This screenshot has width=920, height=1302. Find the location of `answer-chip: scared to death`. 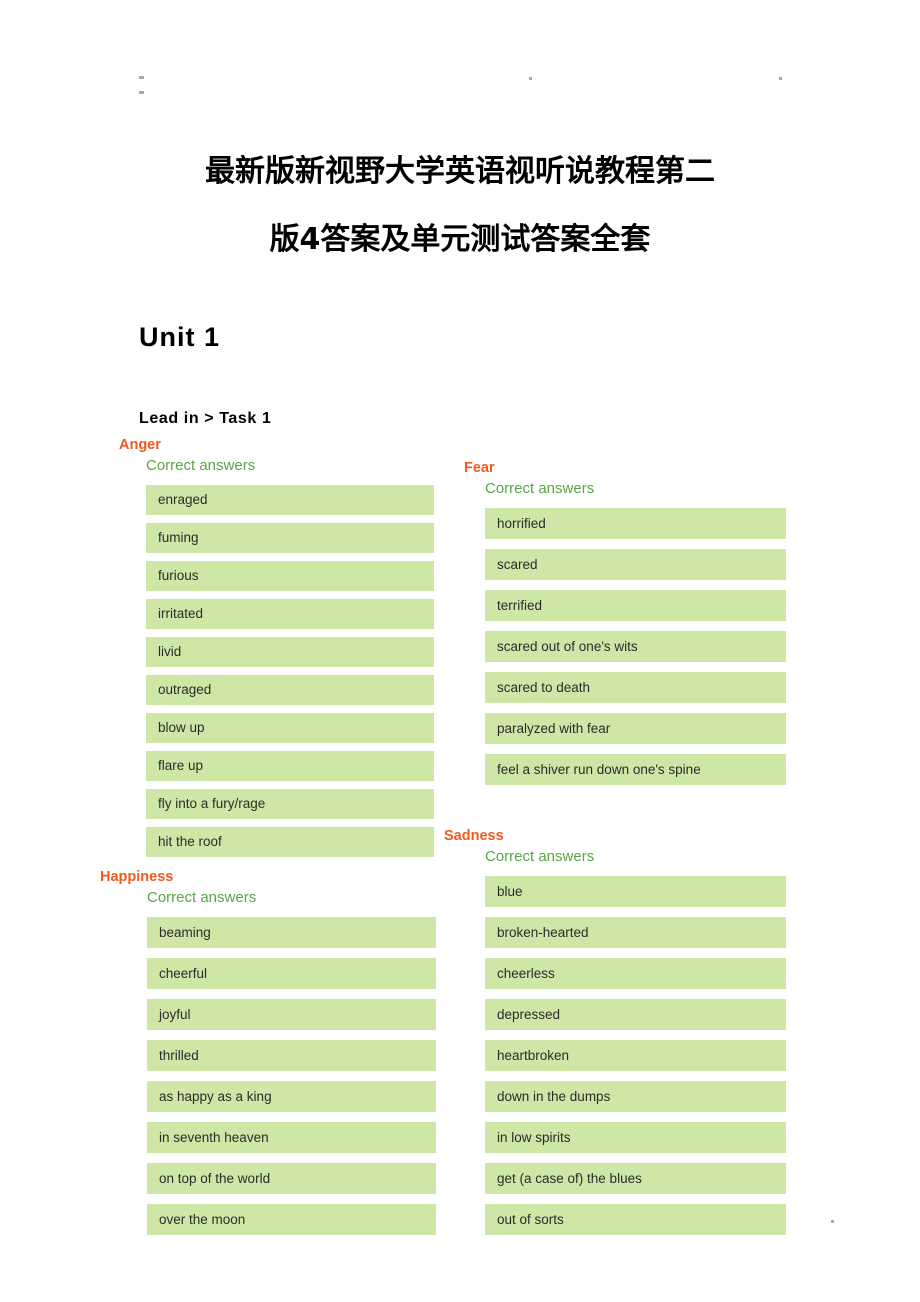

answer-chip: scared to death is located at coordinates (635, 687).